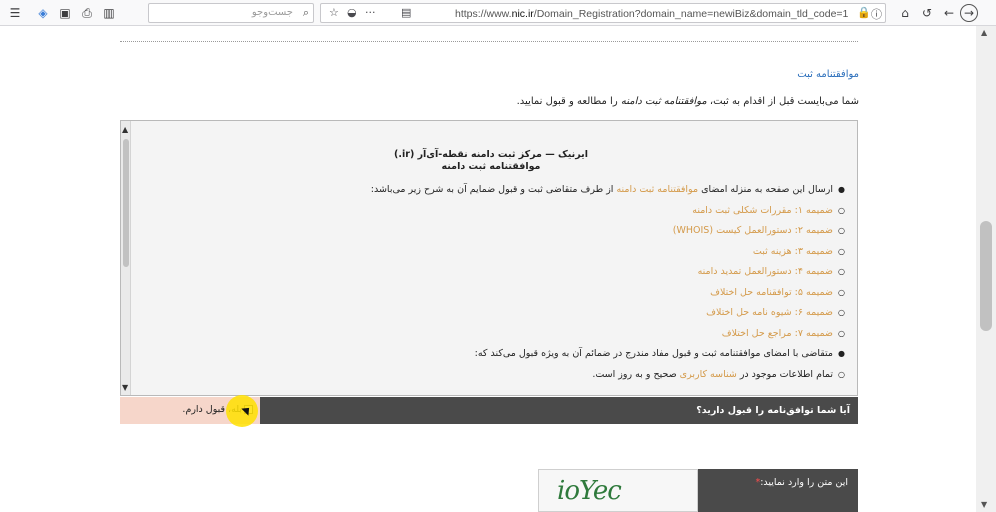  I want to click on page-scroll-thumb, so click(986, 276).